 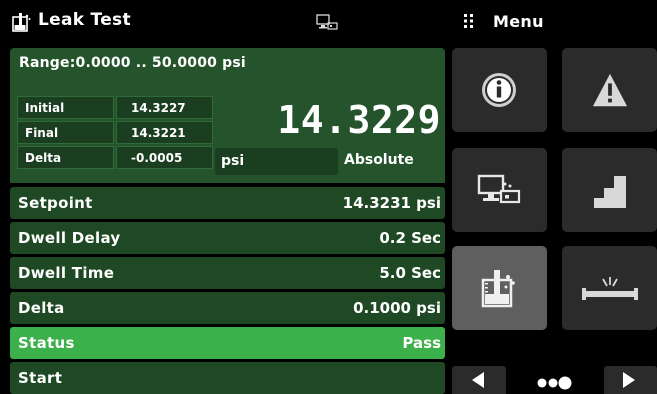 I want to click on pressure-reading: 14.3229, so click(x=359, y=120).